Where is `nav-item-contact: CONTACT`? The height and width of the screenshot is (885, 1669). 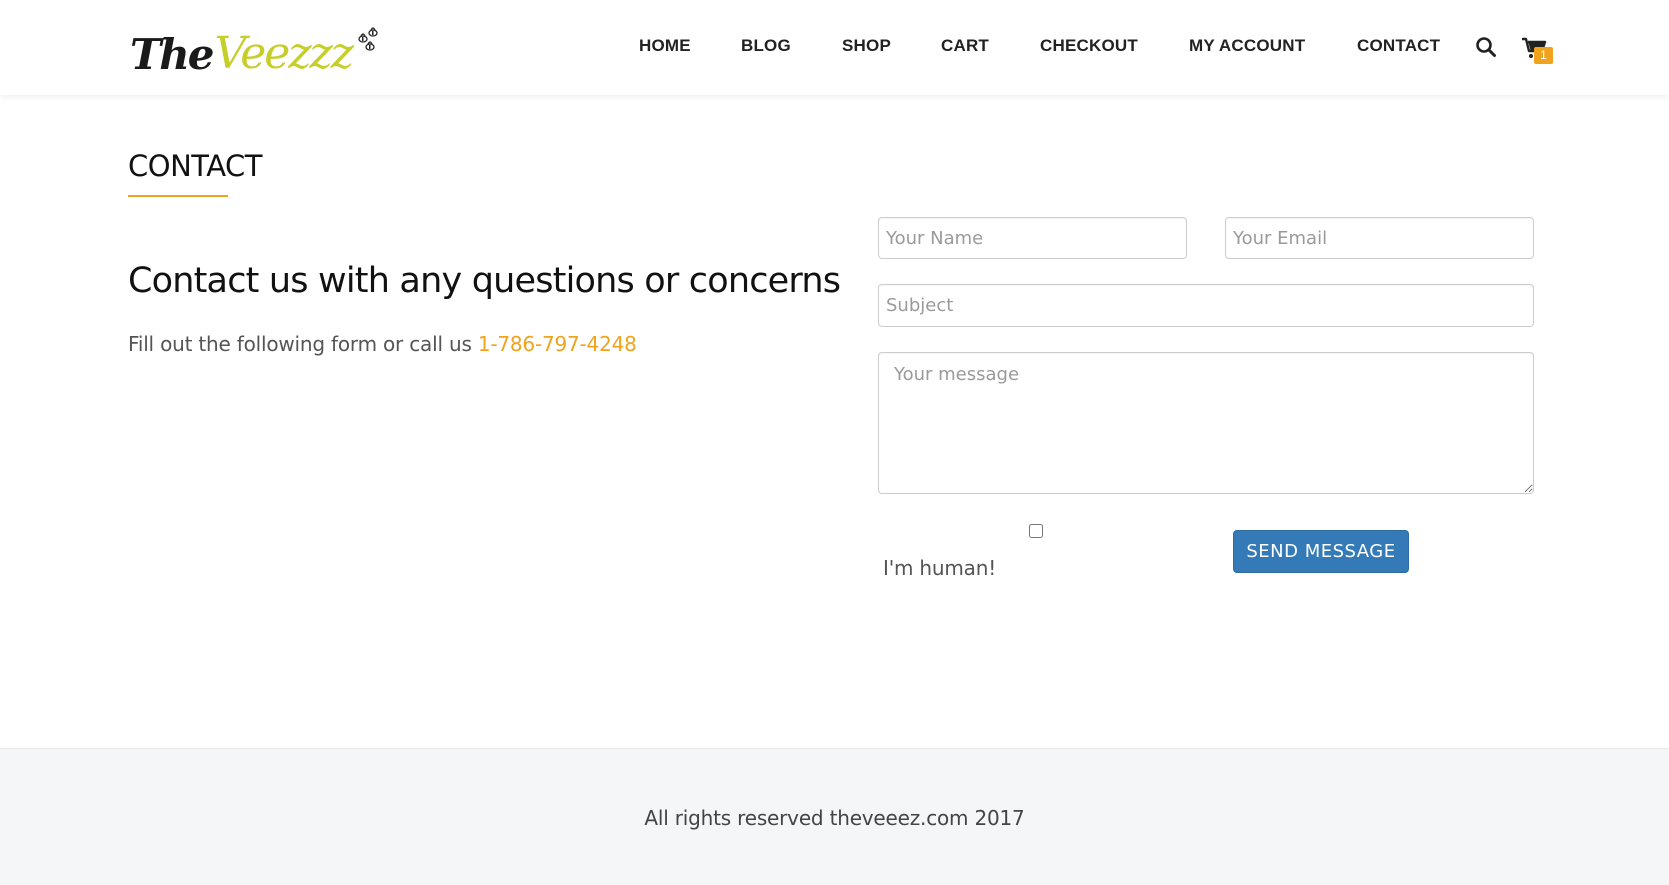 nav-item-contact: CONTACT is located at coordinates (1398, 46).